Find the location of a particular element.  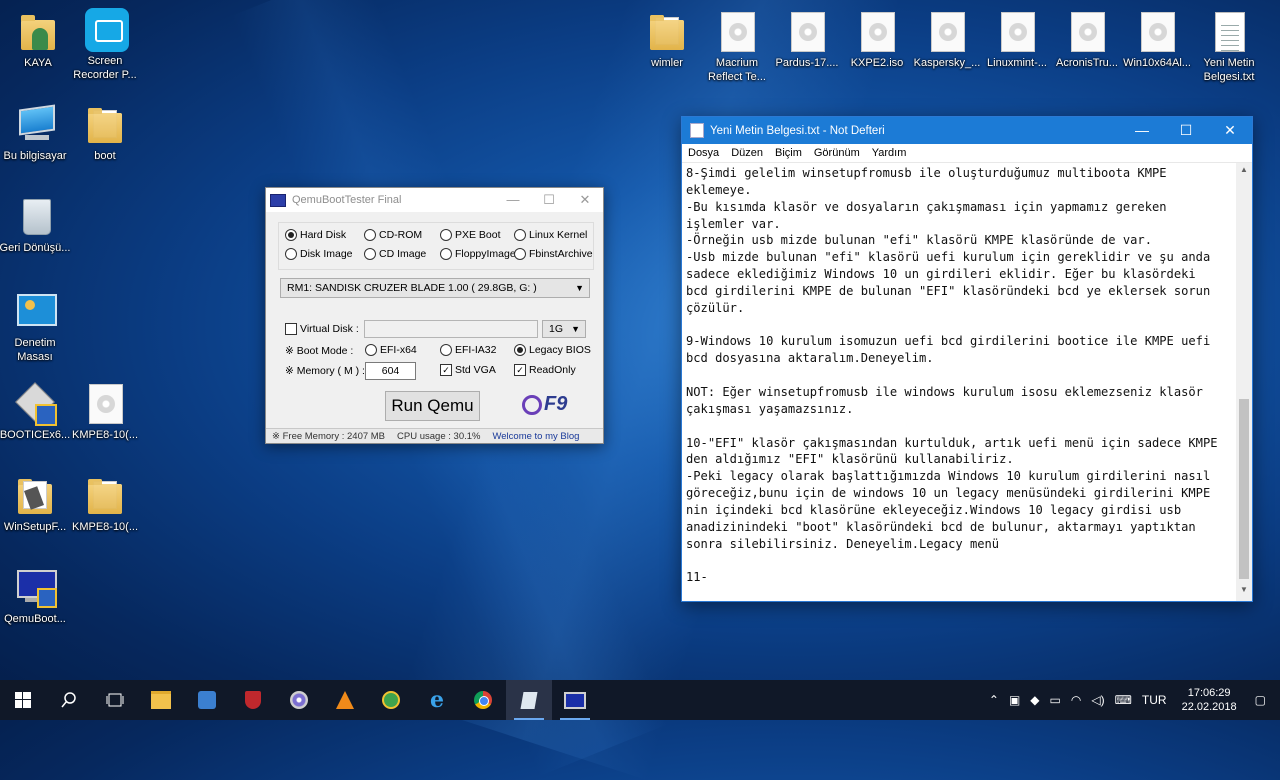

desktop-icon-boot: boot is located at coordinates (105, 133).